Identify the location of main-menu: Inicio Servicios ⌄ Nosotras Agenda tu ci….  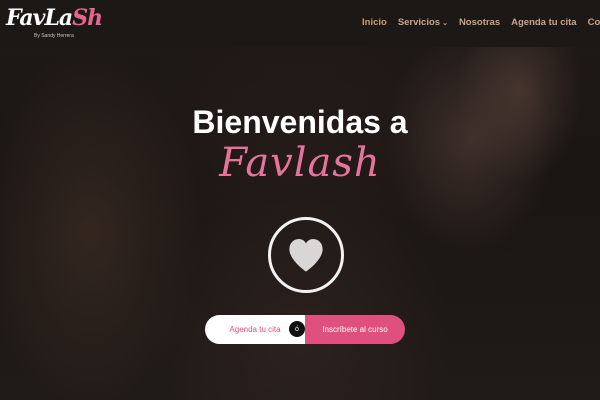
(481, 22).